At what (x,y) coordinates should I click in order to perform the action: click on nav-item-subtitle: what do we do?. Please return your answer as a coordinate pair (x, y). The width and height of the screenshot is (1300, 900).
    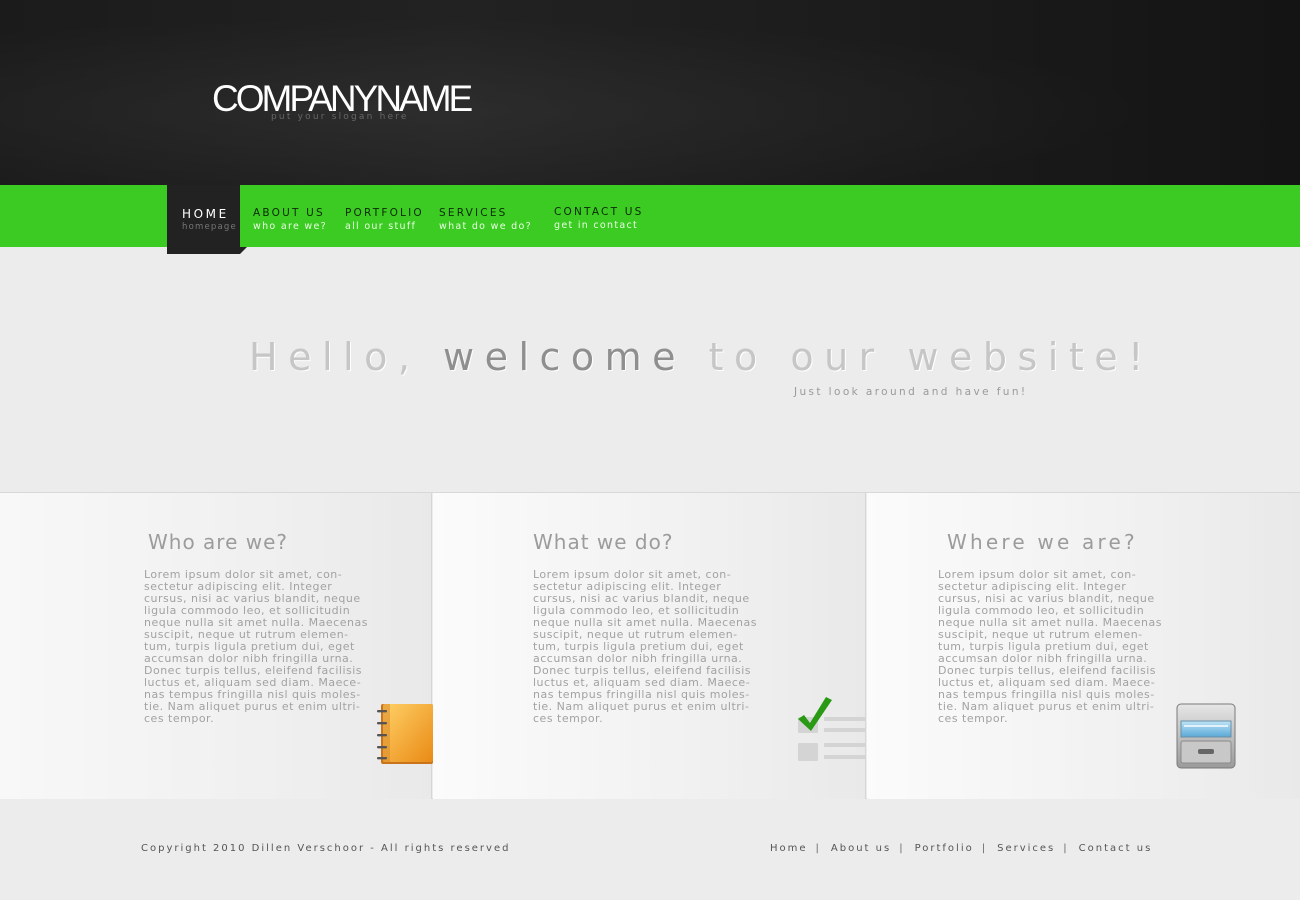
    Looking at the image, I should click on (485, 226).